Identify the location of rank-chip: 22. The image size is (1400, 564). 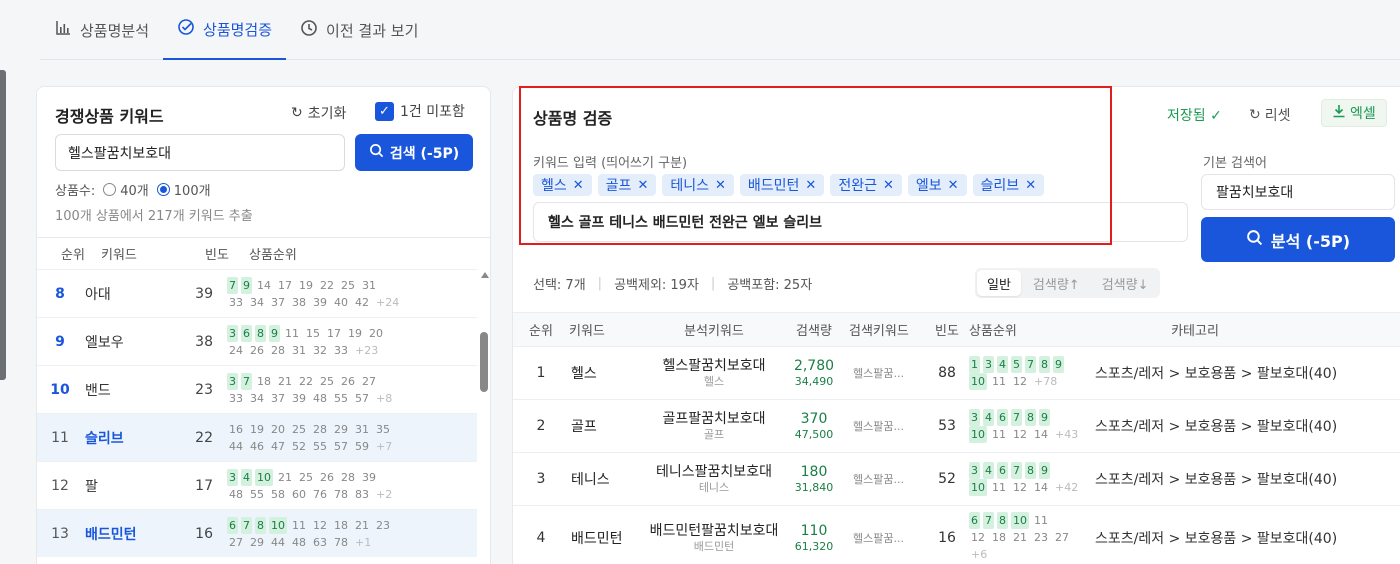
(327, 285).